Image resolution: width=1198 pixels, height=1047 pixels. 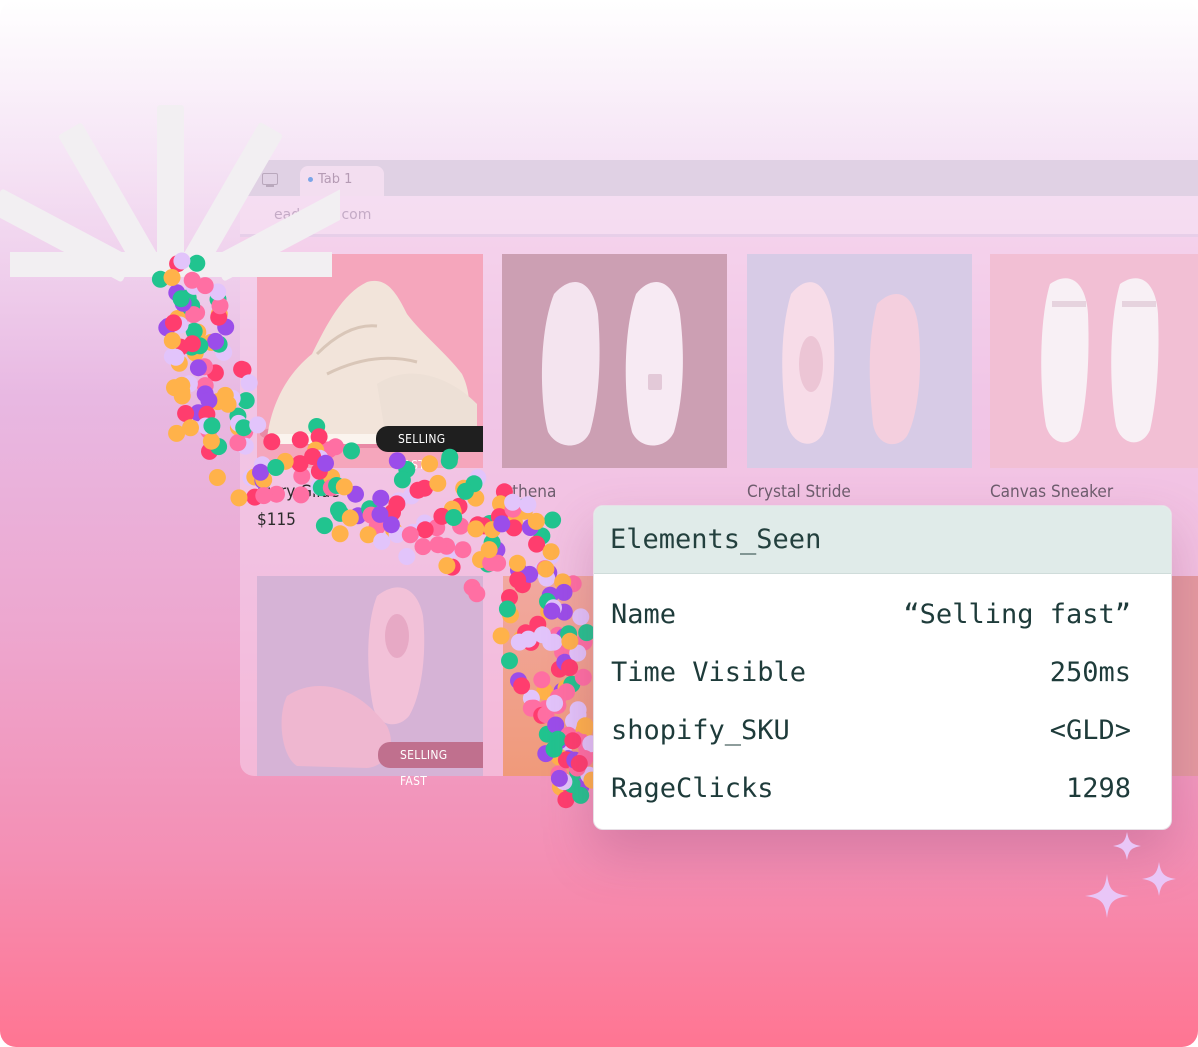 What do you see at coordinates (1090, 730) in the screenshot?
I see `row-value: <GLD>` at bounding box center [1090, 730].